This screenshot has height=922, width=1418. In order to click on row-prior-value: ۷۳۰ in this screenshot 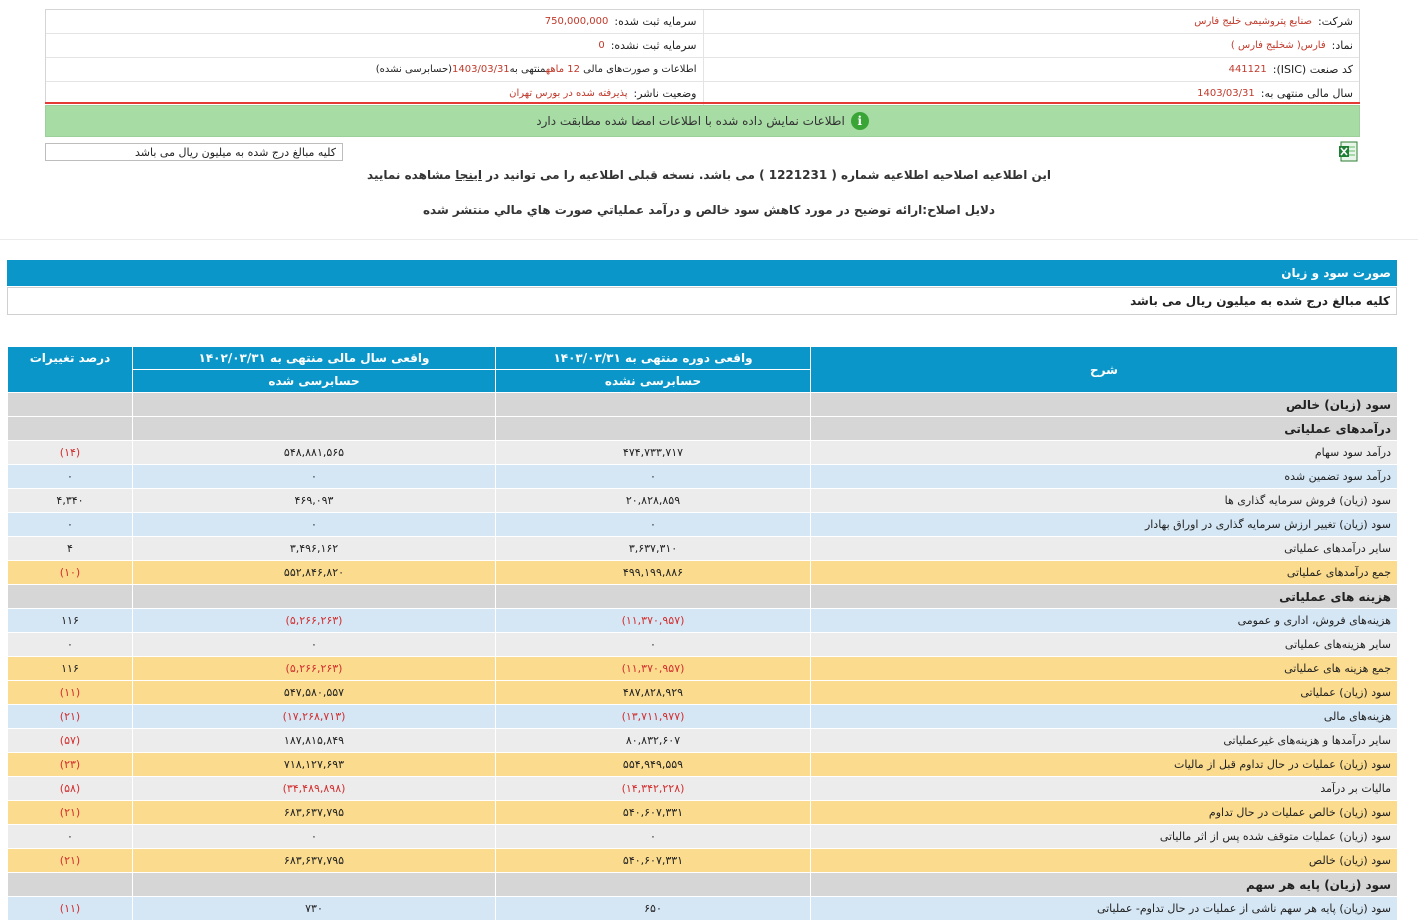, I will do `click(314, 908)`.